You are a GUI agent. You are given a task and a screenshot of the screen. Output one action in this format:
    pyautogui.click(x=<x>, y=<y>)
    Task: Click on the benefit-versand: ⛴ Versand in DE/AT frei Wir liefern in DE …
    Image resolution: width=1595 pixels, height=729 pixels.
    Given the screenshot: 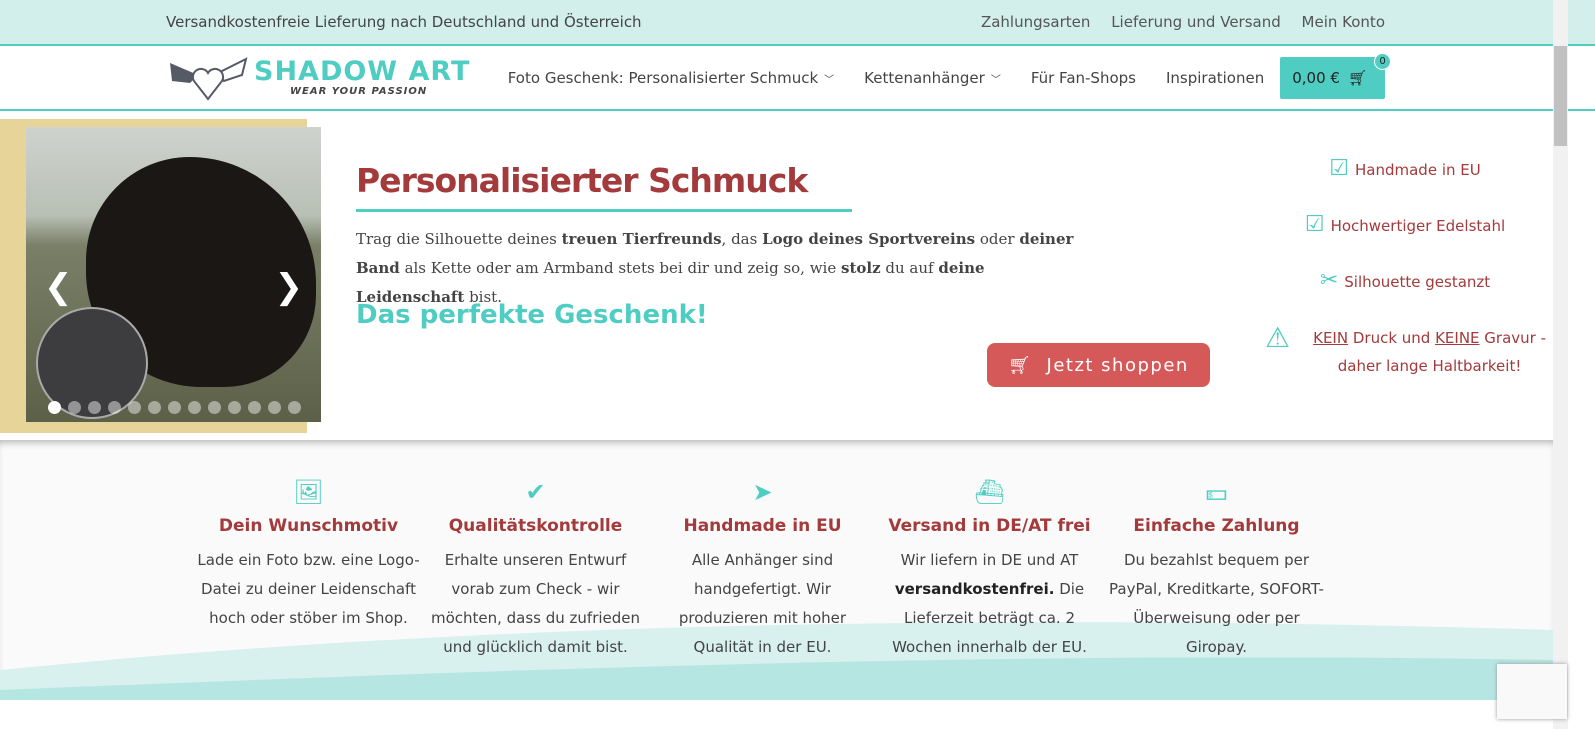 What is the action you would take?
    pyautogui.click(x=989, y=570)
    